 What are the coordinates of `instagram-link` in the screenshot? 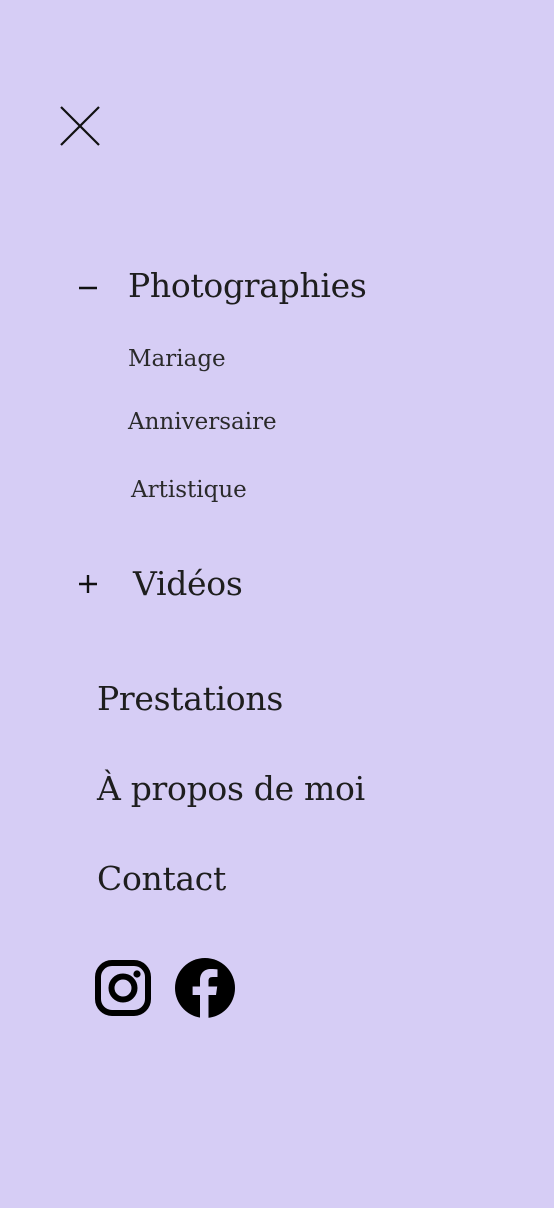 It's located at (123, 988).